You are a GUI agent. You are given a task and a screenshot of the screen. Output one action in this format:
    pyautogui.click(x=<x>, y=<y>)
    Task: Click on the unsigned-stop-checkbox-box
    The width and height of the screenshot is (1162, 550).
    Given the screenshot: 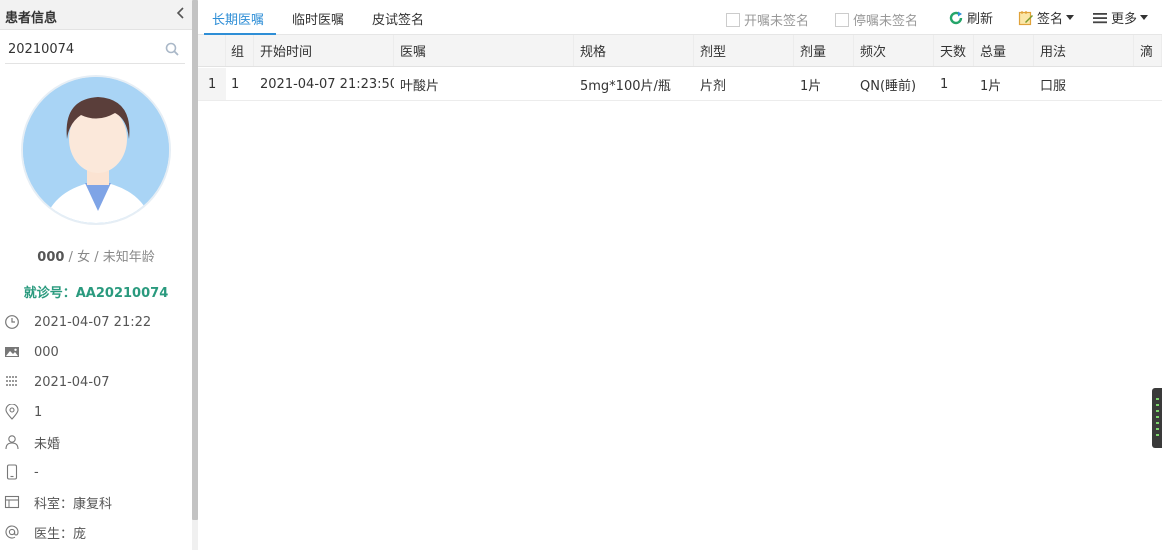 What is the action you would take?
    pyautogui.click(x=842, y=19)
    